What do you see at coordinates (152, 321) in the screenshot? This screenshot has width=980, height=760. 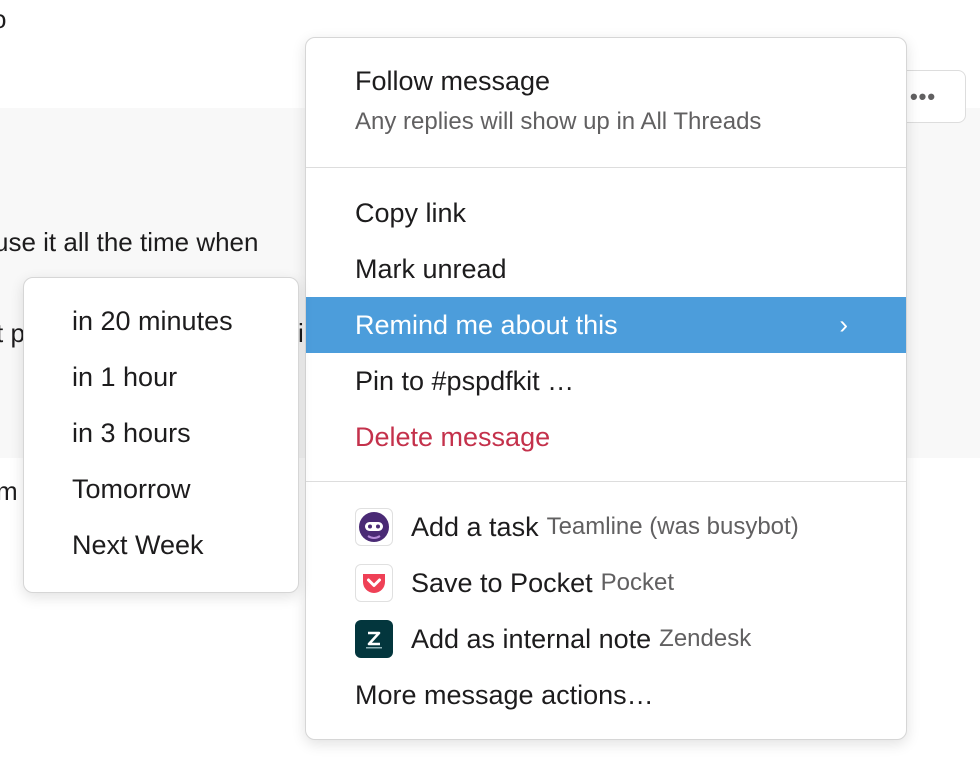 I see `remind-20-minutes-item: in 20 minutes` at bounding box center [152, 321].